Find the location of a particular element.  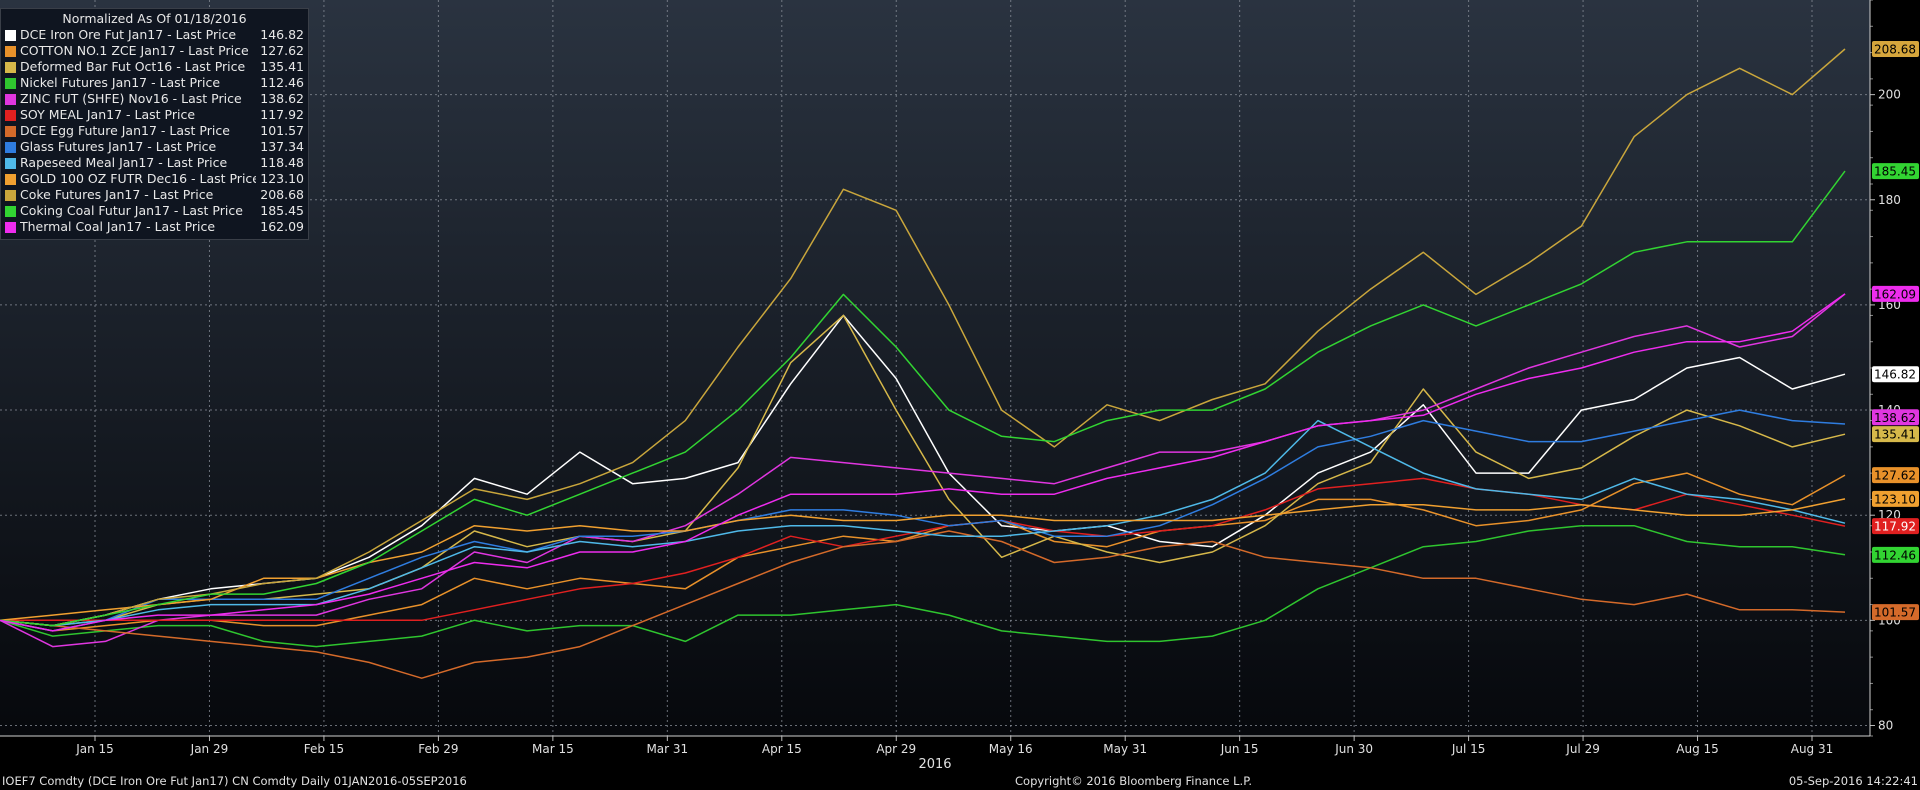

x-tick-label: Jun 30 is located at coordinates (1353, 749).